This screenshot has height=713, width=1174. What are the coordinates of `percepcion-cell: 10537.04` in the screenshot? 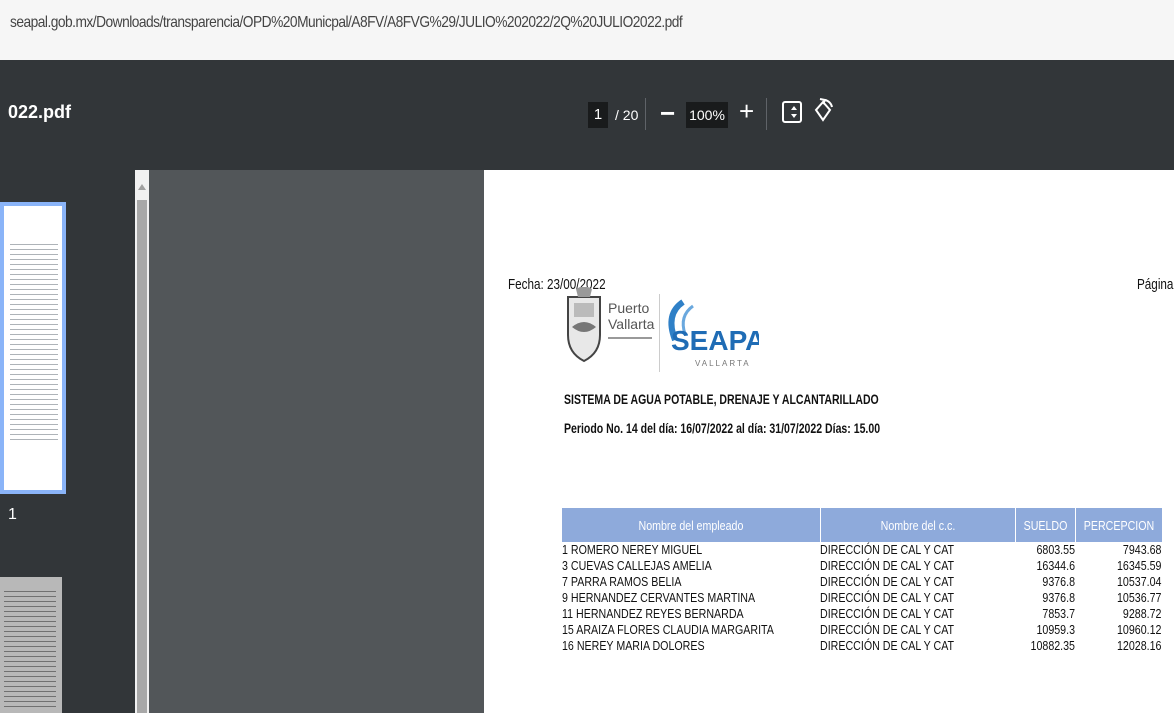 It's located at (1139, 581).